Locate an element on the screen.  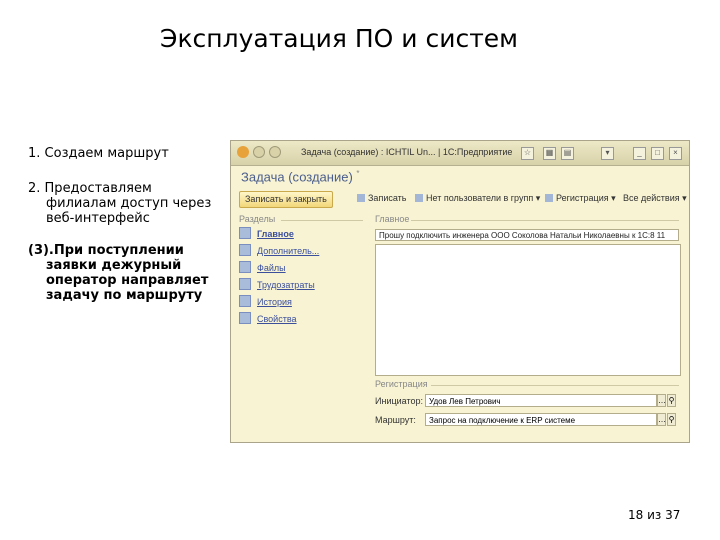
initiator-search-icon: ⚲ is located at coordinates (671, 400).